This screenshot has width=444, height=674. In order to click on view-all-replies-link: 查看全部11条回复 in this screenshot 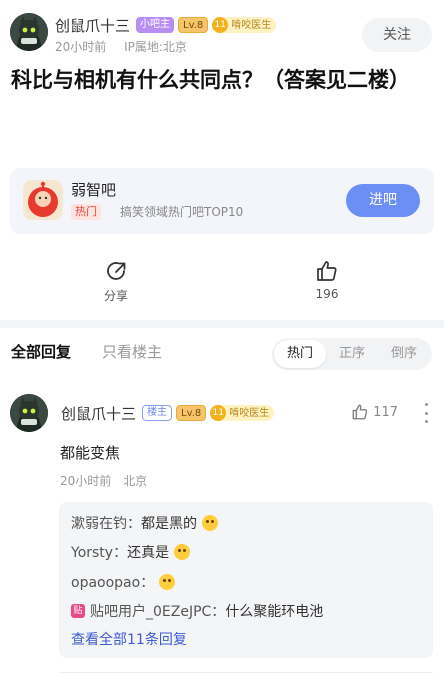, I will do `click(129, 639)`.